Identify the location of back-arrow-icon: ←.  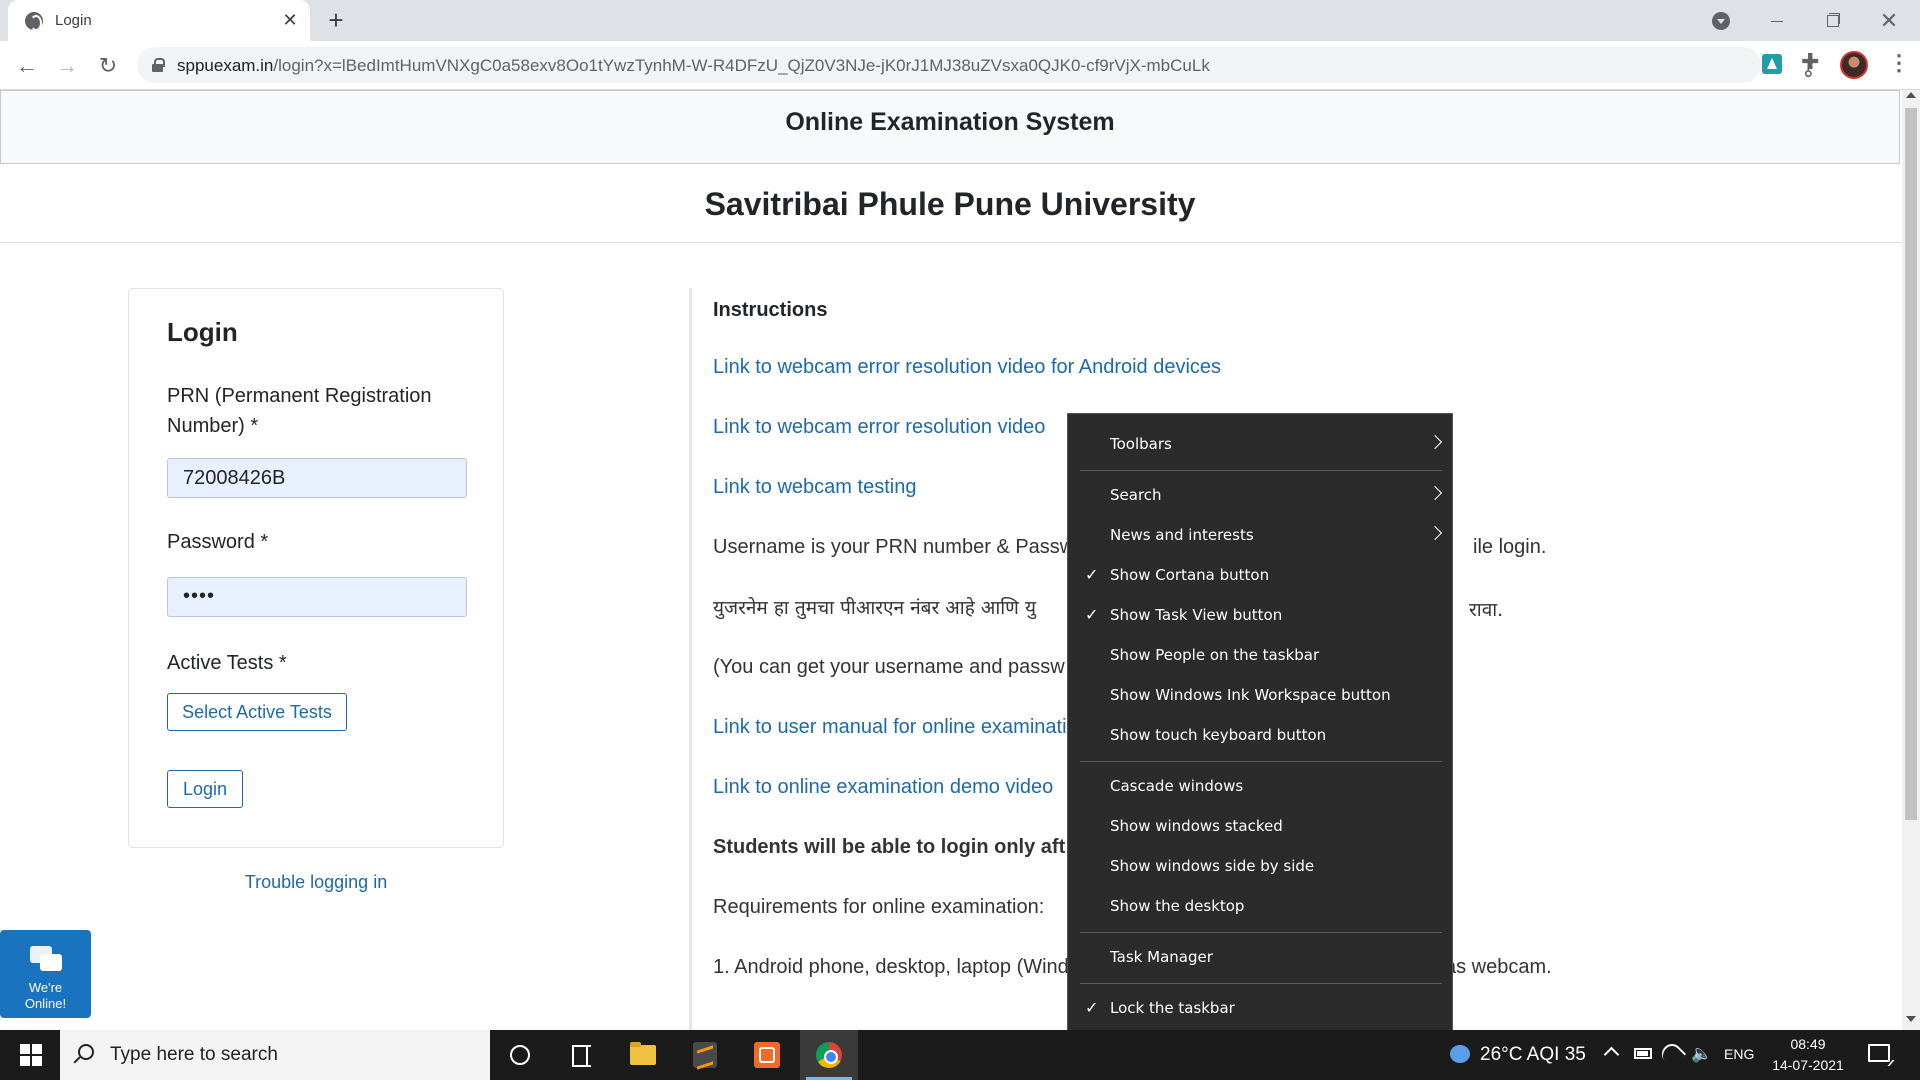
(27, 66).